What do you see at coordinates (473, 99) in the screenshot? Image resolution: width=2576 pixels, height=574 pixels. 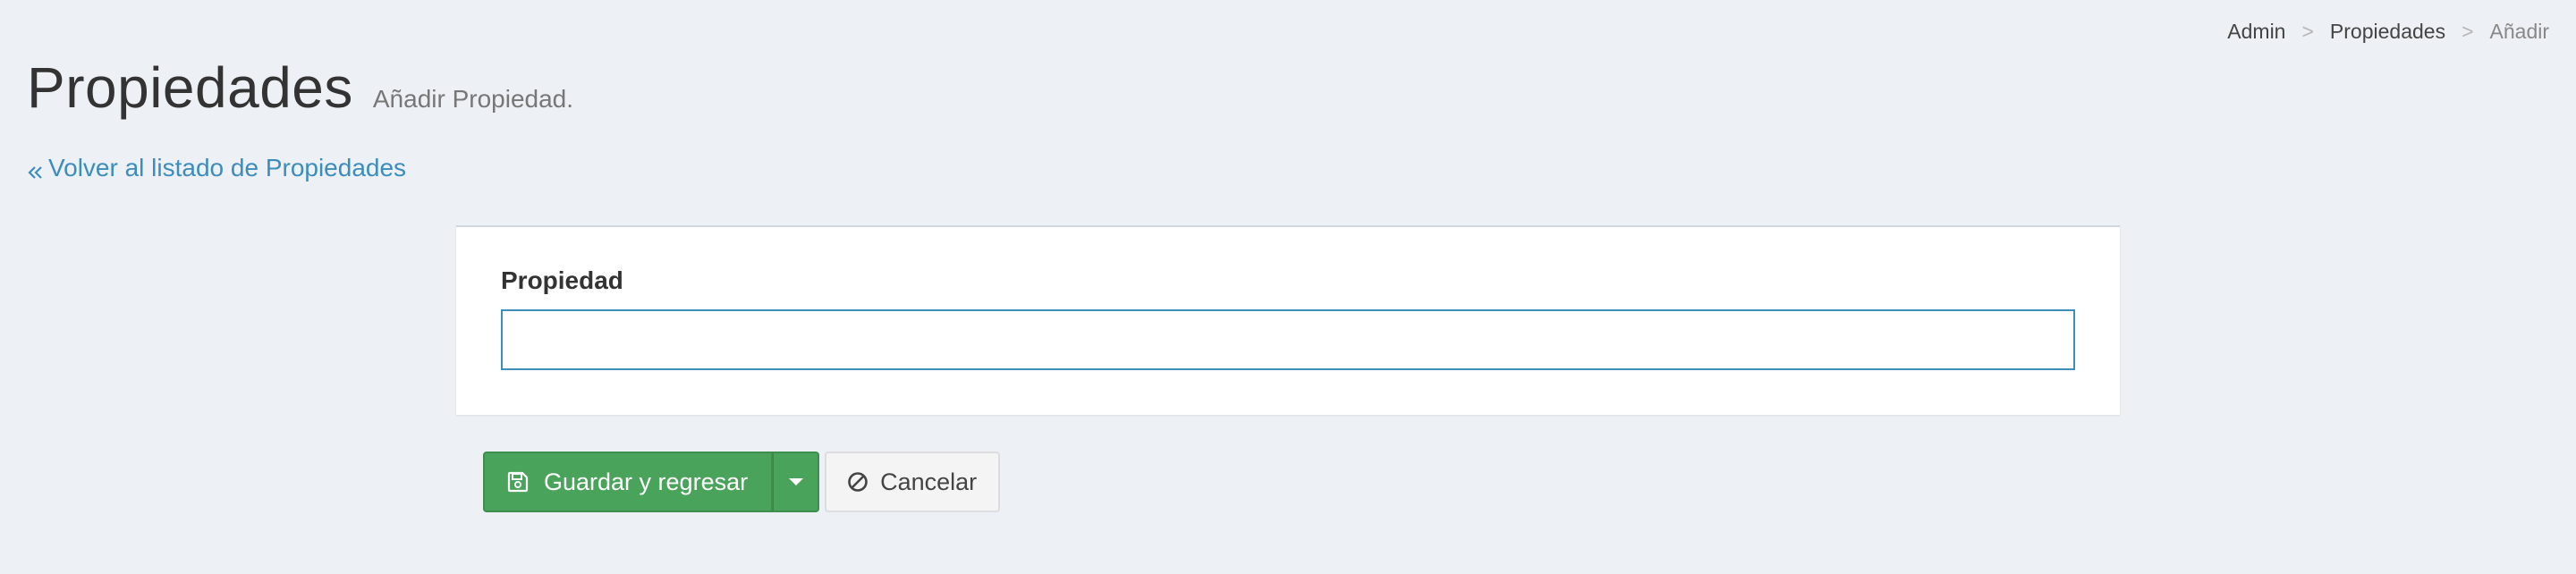 I see `page-subtitle: Añadir Propiedad.` at bounding box center [473, 99].